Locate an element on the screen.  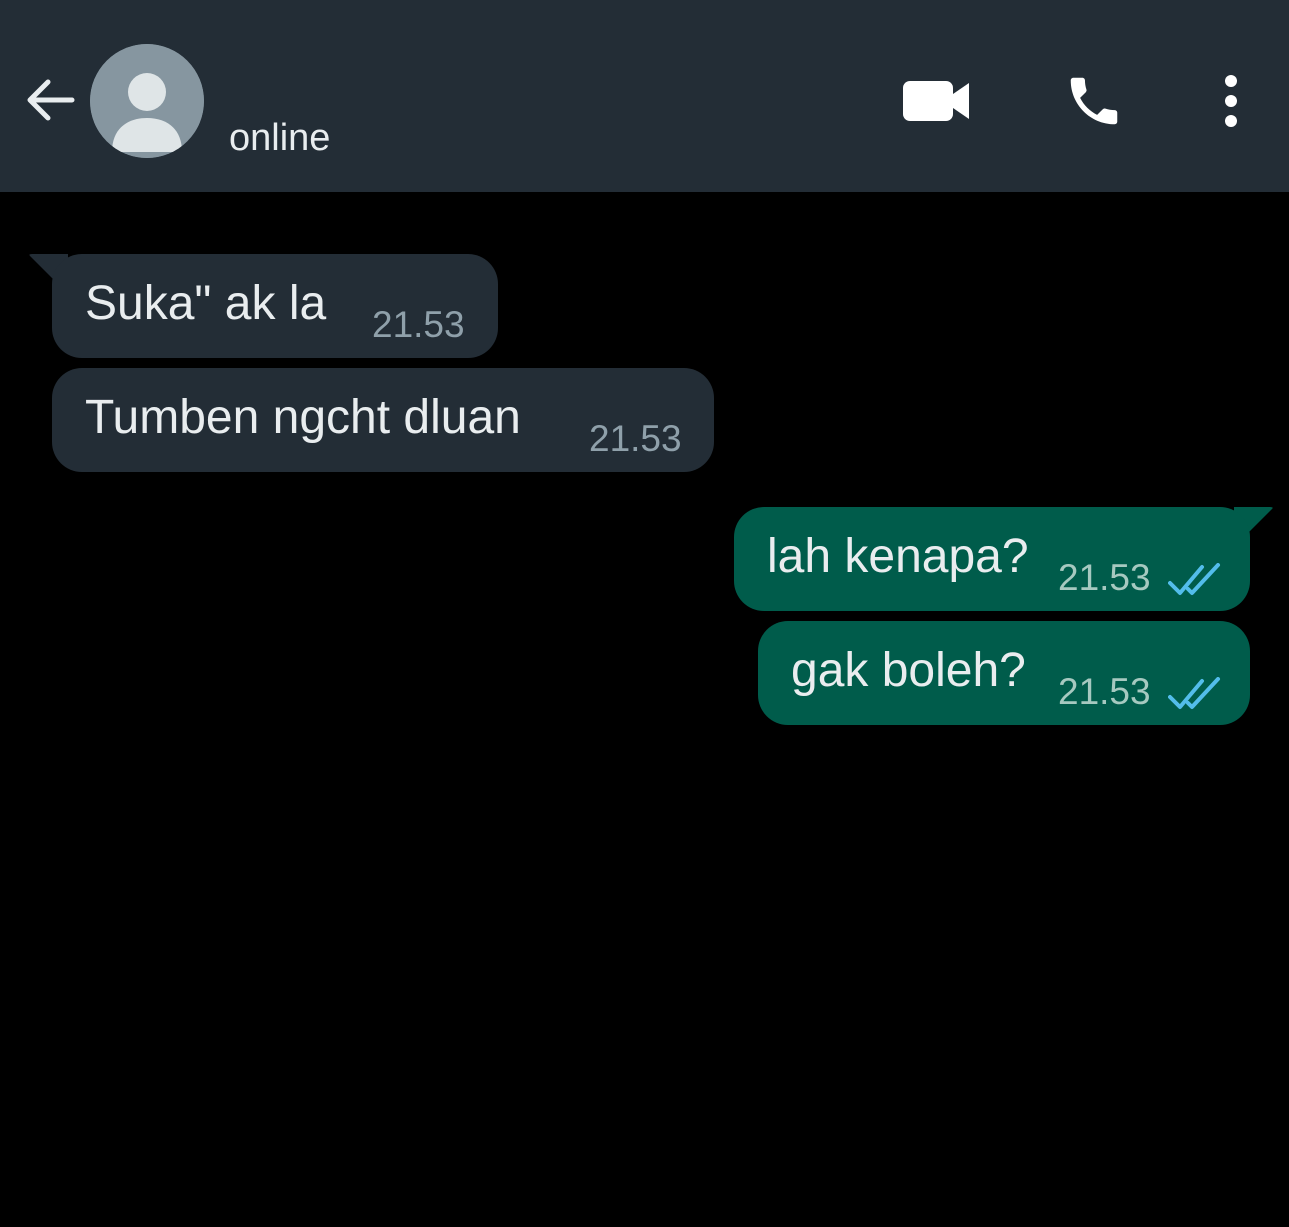
contact-avatar is located at coordinates (147, 101).